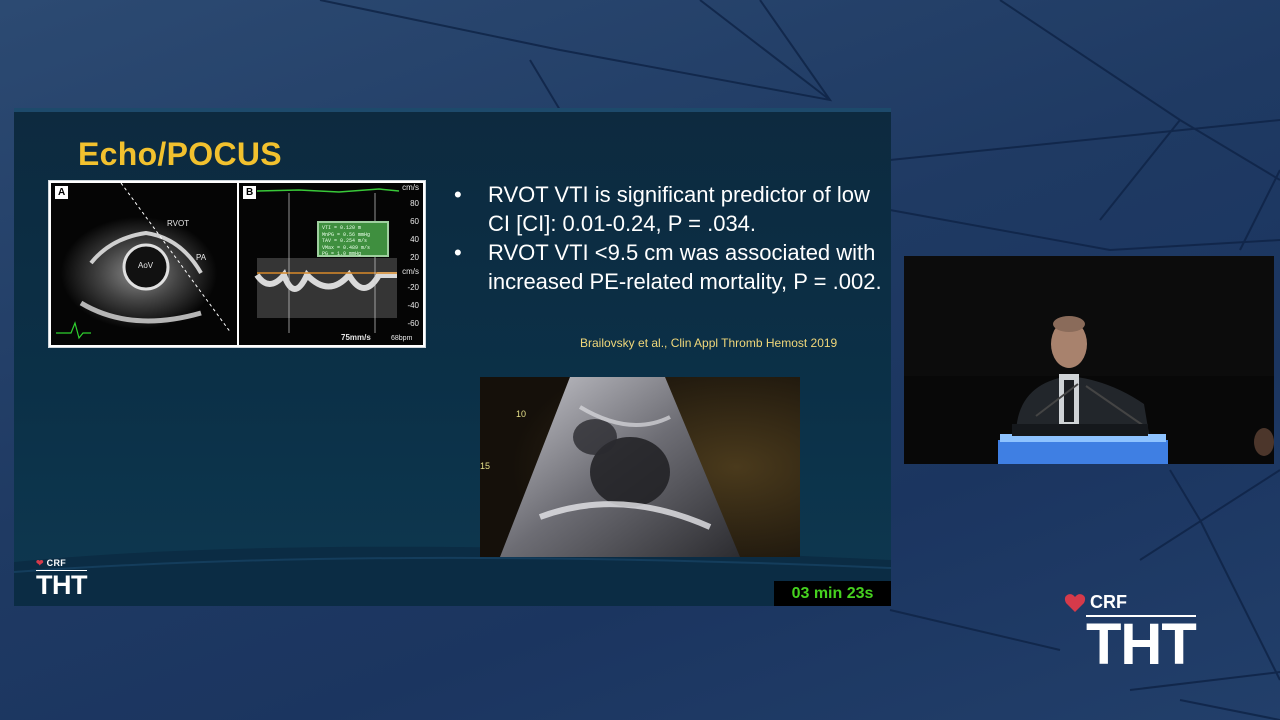  I want to click on tick-80: 80, so click(414, 203).